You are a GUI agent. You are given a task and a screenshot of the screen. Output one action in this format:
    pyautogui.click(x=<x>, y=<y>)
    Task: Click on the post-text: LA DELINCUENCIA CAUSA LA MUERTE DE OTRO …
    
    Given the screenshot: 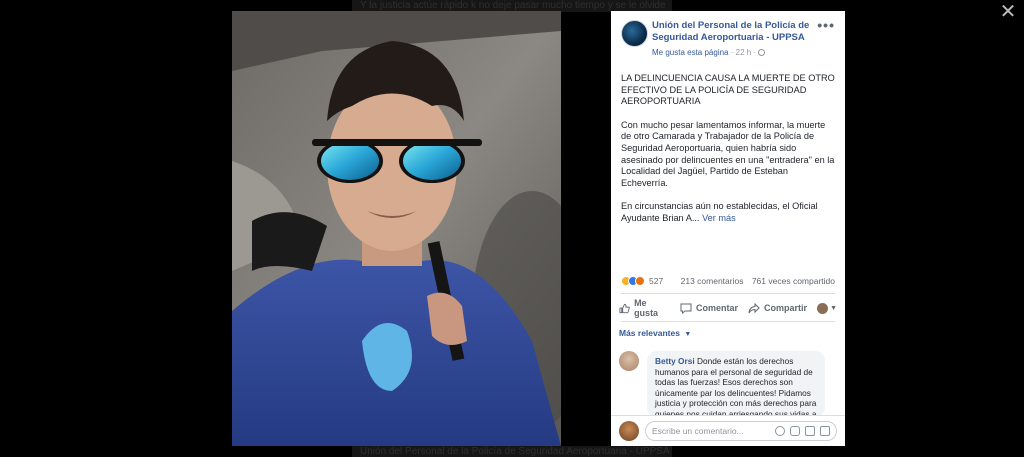 What is the action you would take?
    pyautogui.click(x=728, y=144)
    